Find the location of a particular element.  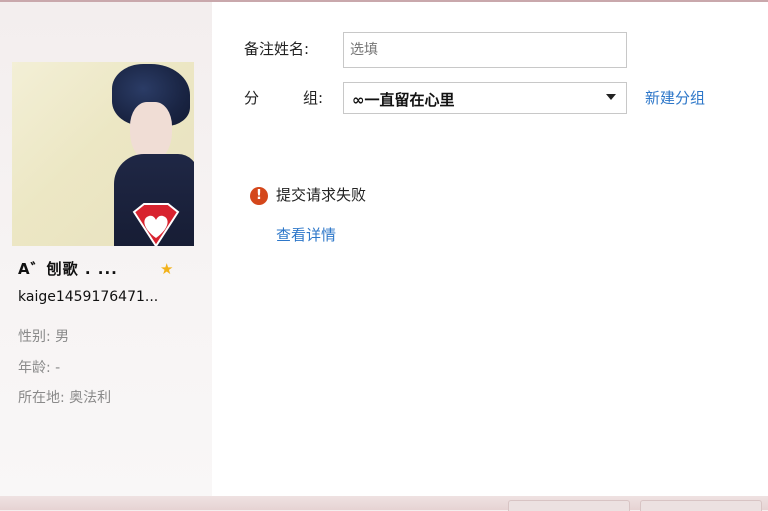

group-select: ∞一直留在心里 is located at coordinates (485, 98).